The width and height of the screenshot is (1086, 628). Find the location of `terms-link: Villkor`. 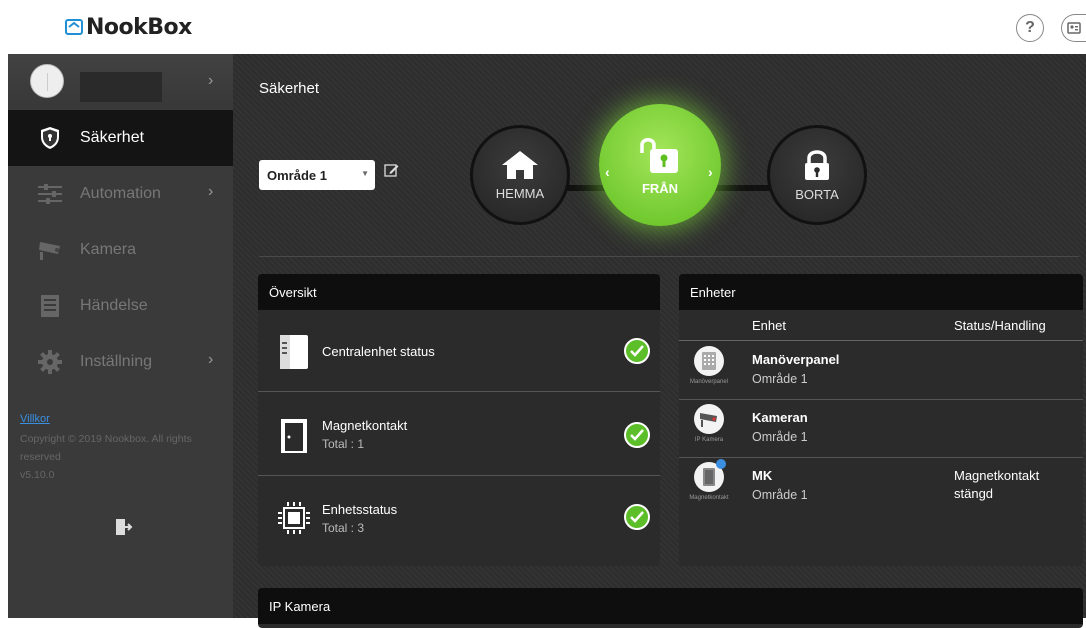

terms-link: Villkor is located at coordinates (35, 419).